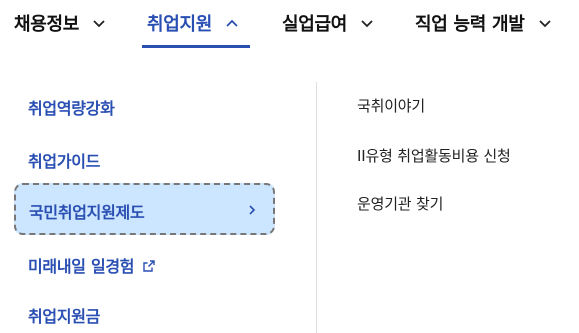 This screenshot has height=333, width=579. I want to click on submenu-item-employment-subsidy: 취업지원금, so click(64, 315).